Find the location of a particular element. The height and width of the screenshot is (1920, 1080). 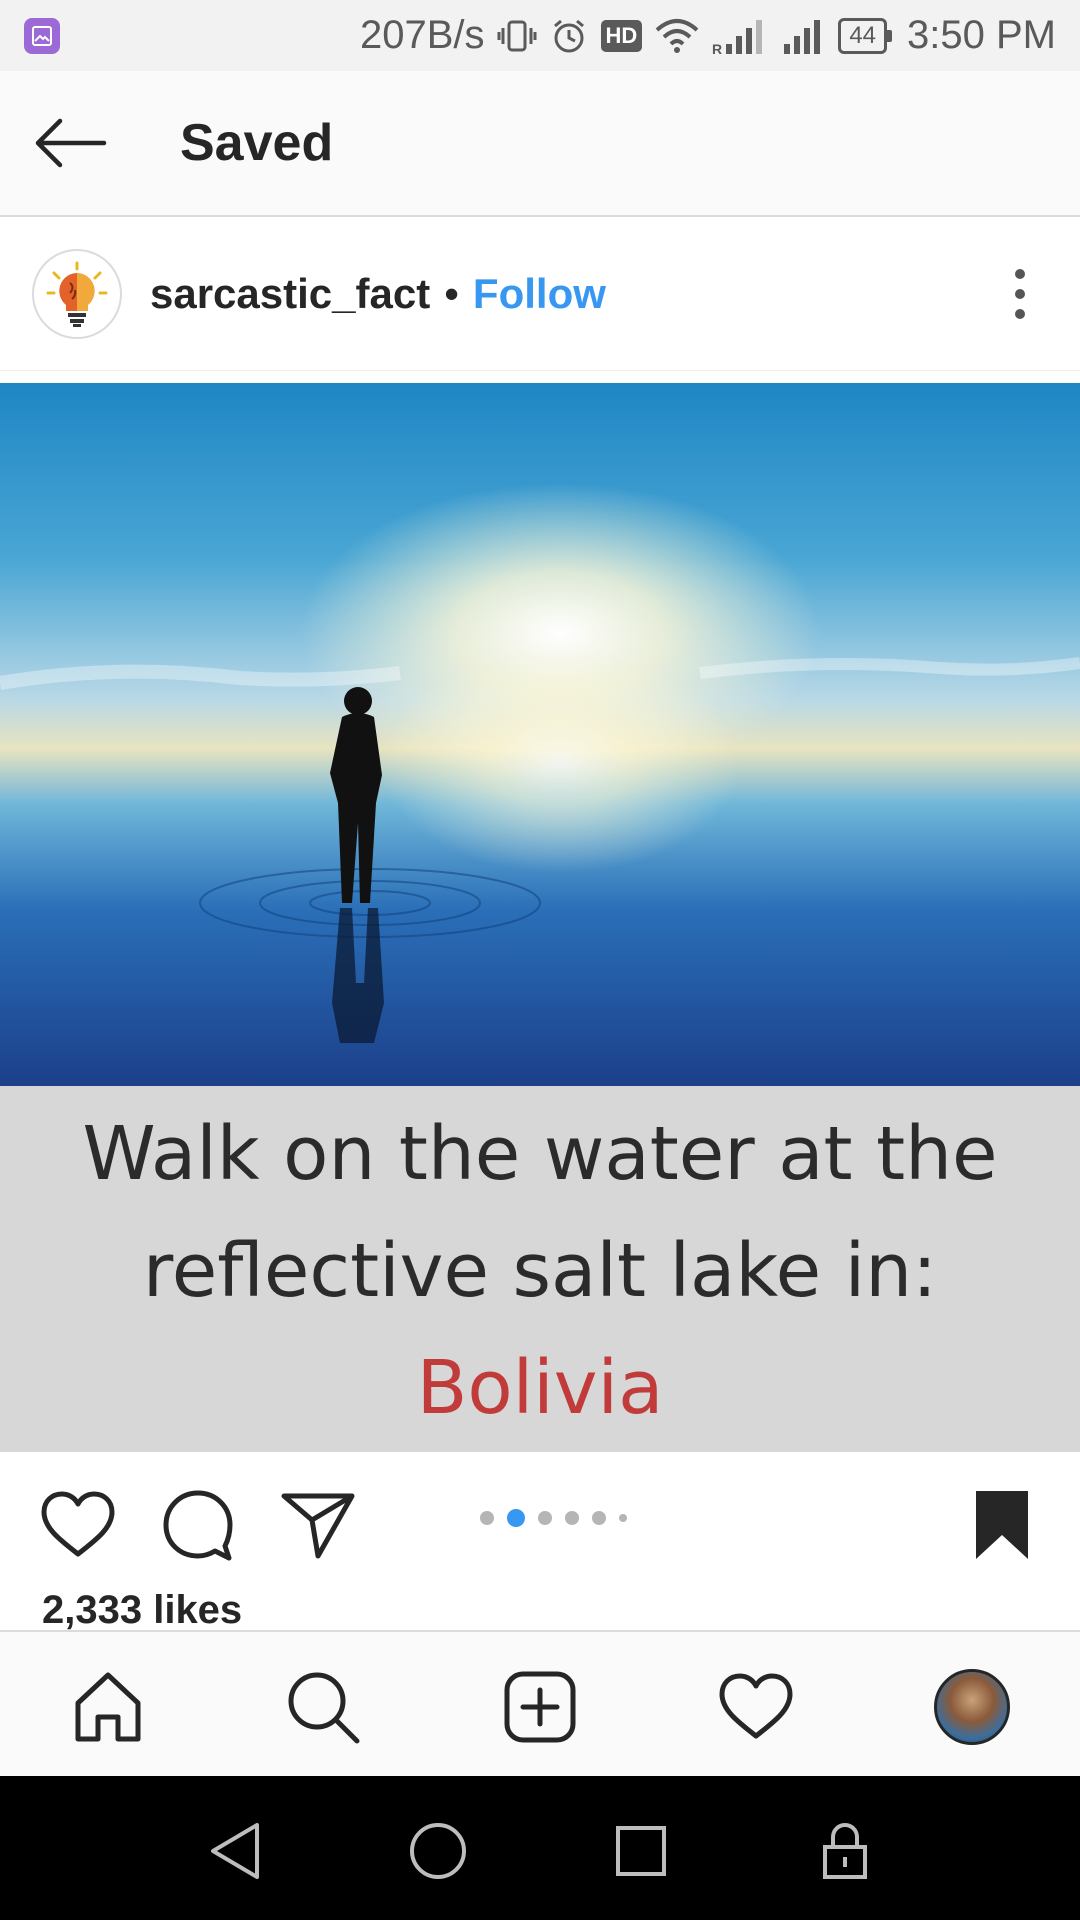

nav-new-post is located at coordinates (540, 1707).